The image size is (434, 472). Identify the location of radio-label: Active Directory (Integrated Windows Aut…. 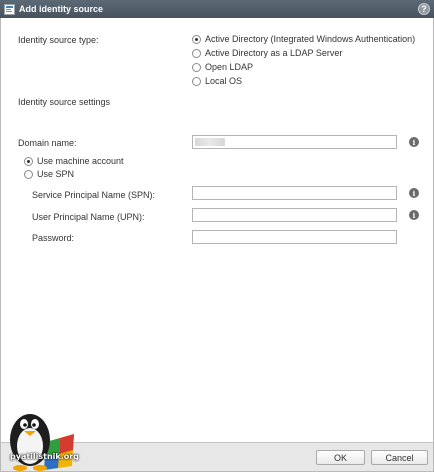
(310, 39).